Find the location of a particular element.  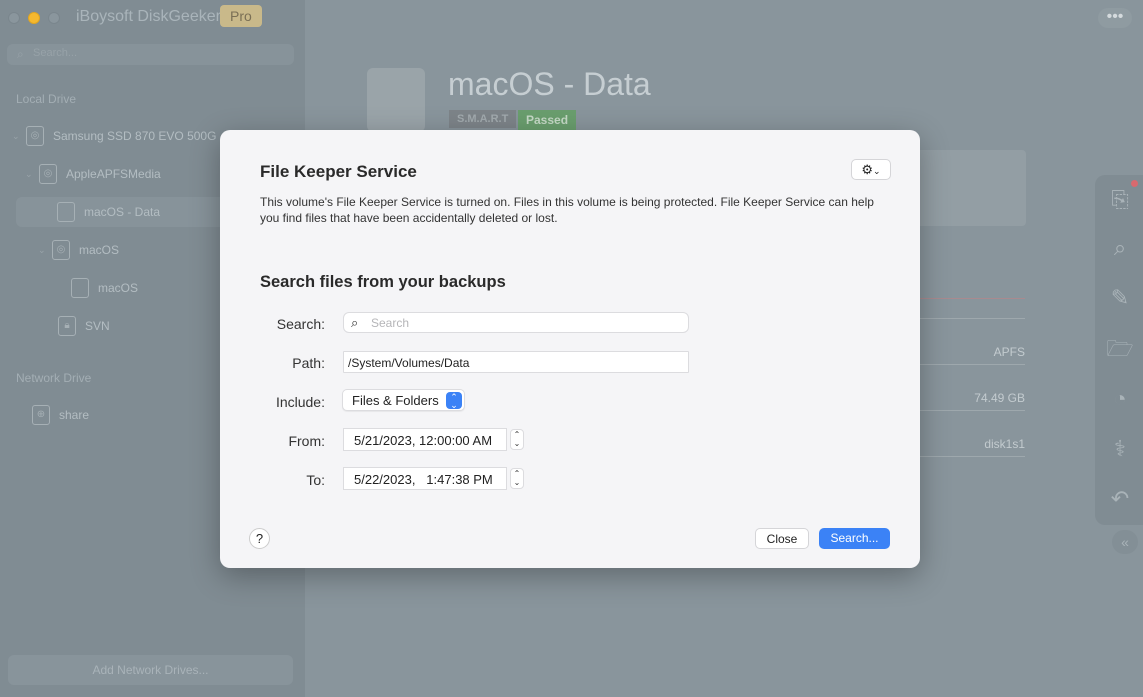

gear-menu-button: ⚙⌄ is located at coordinates (871, 169).